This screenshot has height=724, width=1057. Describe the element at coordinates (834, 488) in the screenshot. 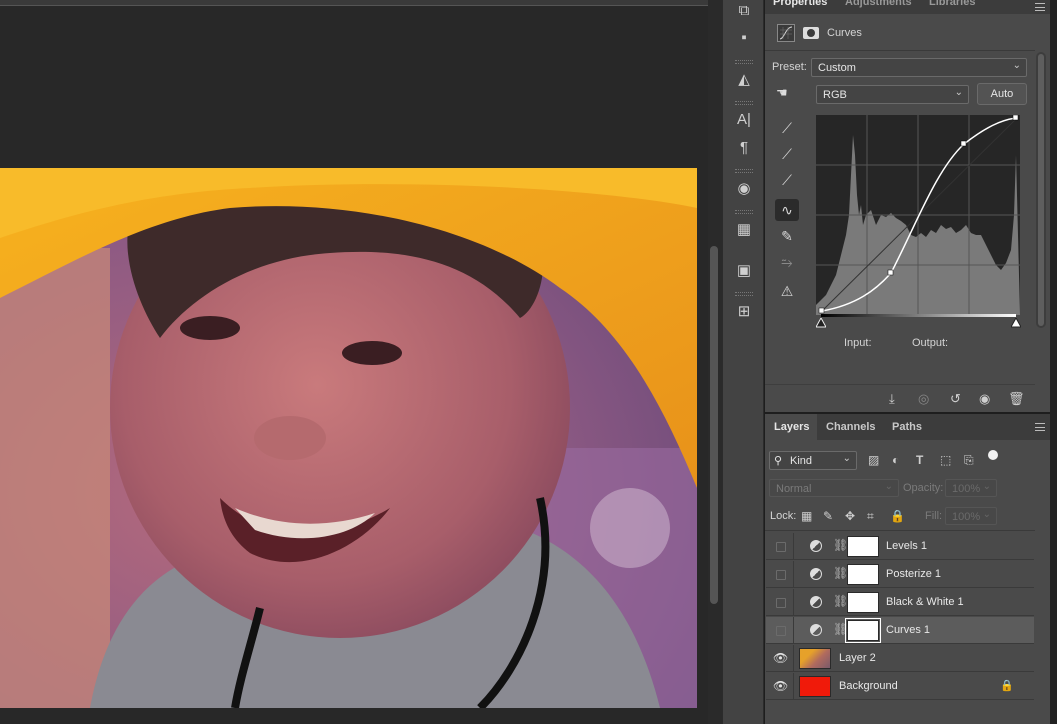

I see `blend-mode-dropdown: Normal ⌄` at that location.